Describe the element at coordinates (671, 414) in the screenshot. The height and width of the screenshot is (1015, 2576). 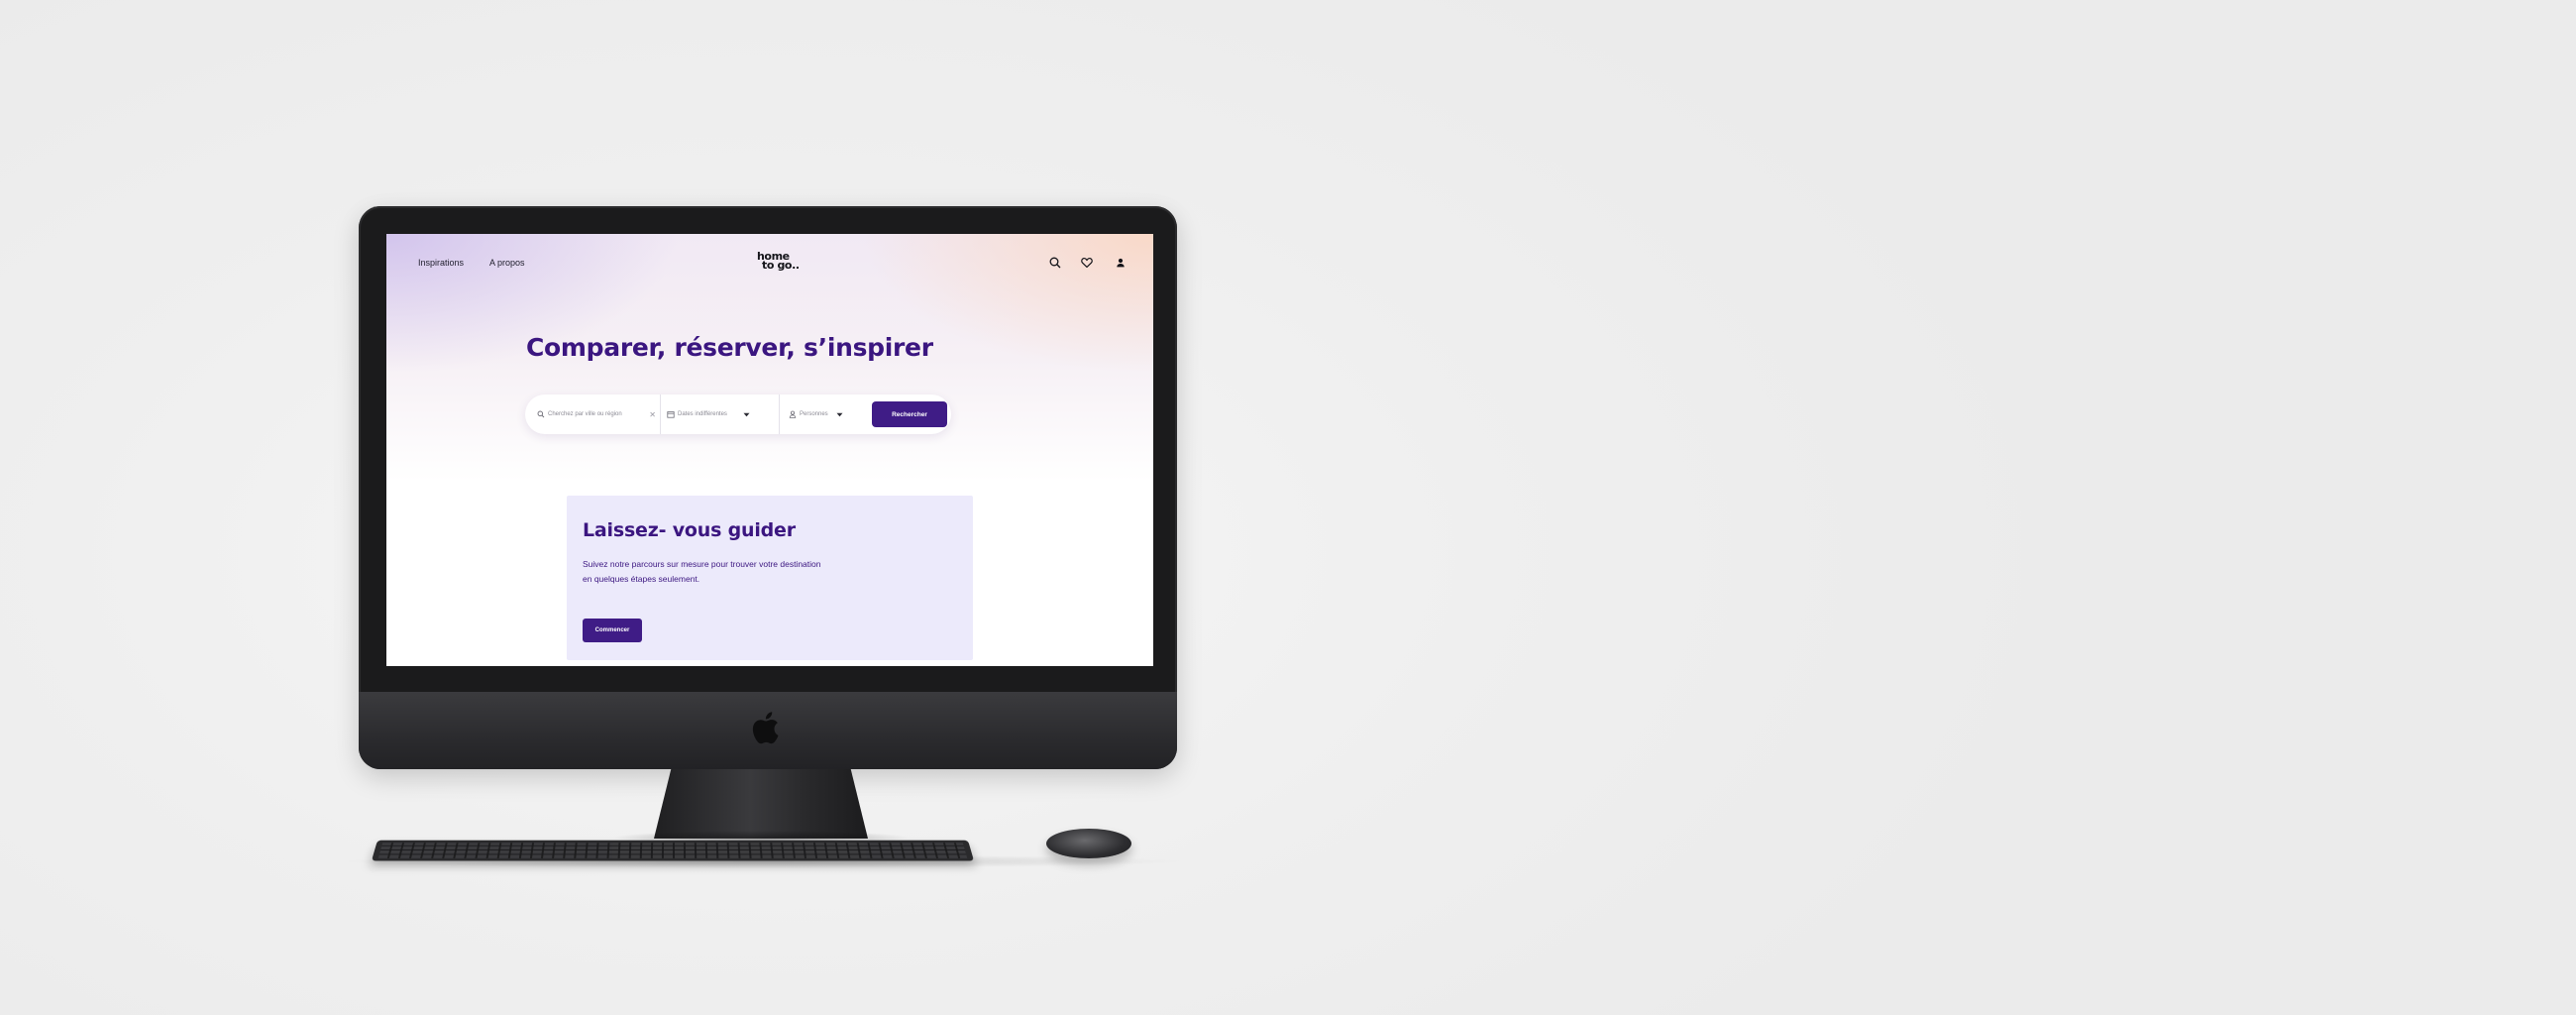
I see `calendar-icon` at that location.